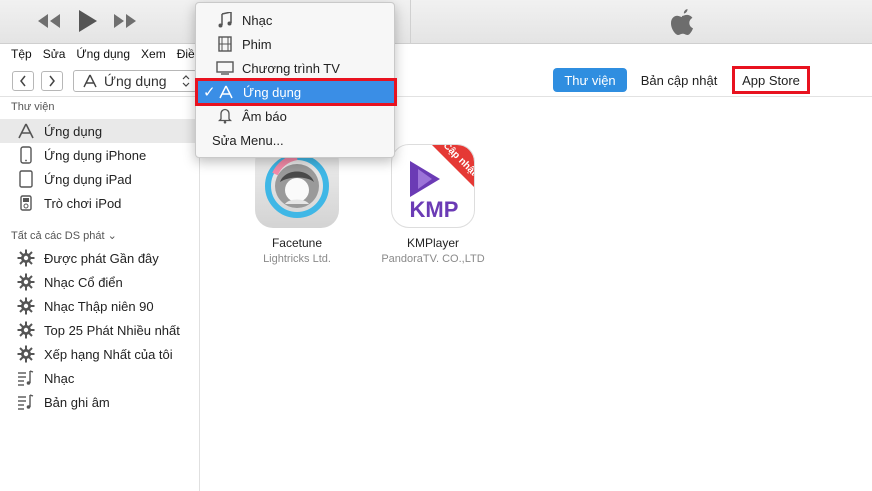 The image size is (872, 491). I want to click on play-icon, so click(87, 21).